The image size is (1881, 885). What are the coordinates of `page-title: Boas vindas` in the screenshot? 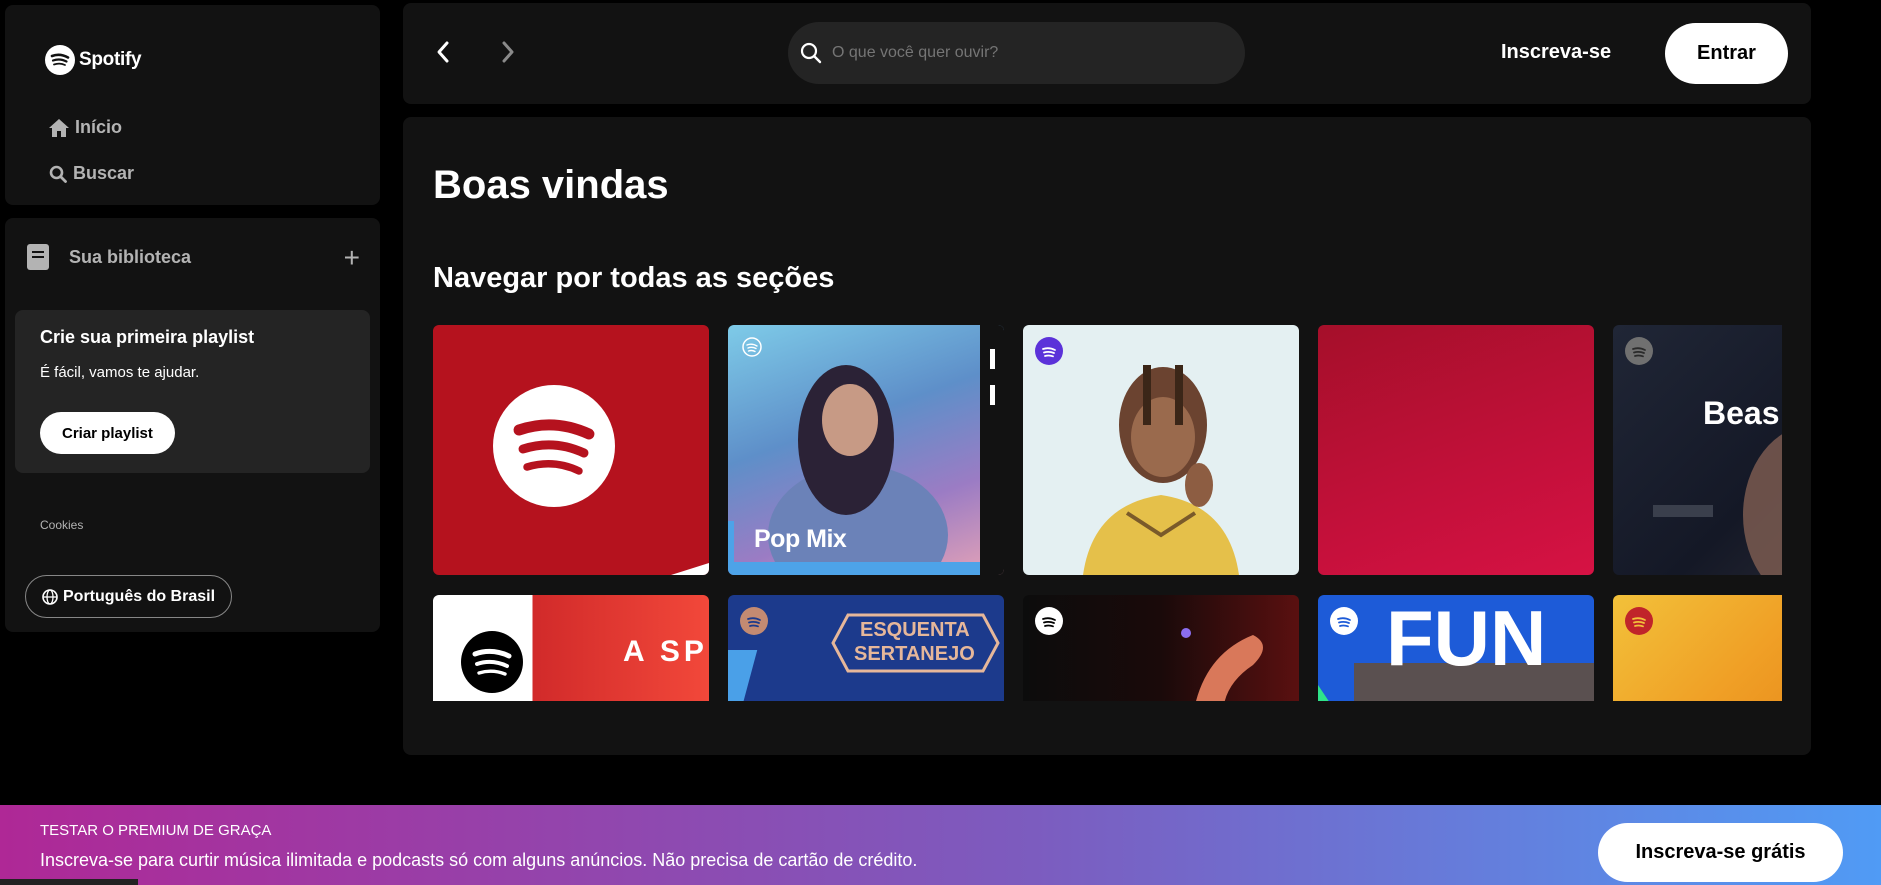 It's located at (551, 185).